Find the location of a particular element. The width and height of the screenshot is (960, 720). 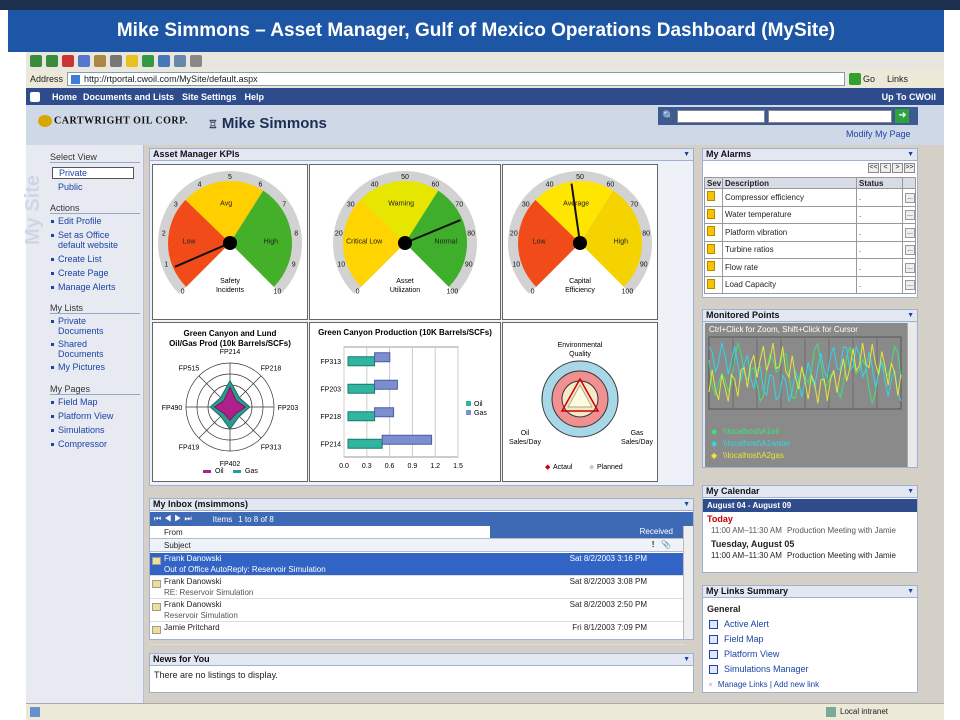

inbox-row: Jamie Pritchard Fri 8/1/2003 7:09 PM is located at coordinates (417, 633).